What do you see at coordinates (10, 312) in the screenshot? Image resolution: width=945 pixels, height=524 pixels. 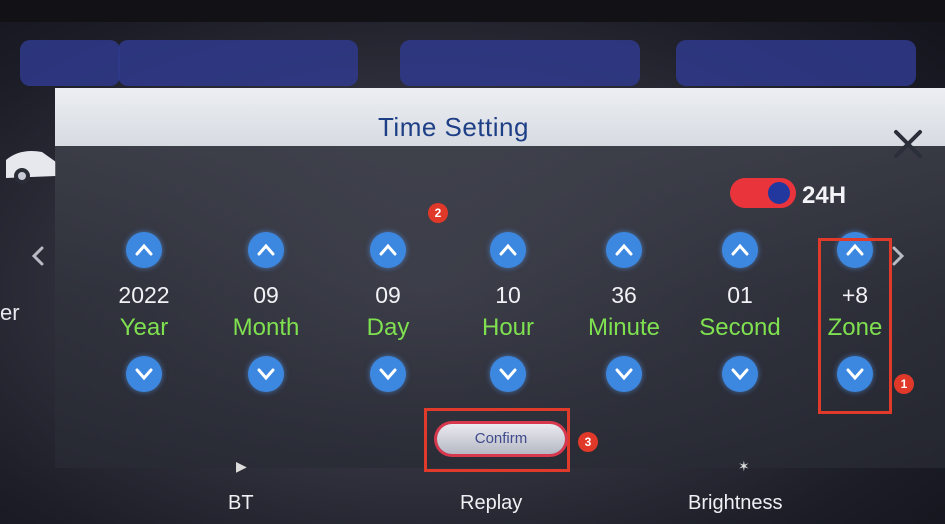 I see `background-partial-text: er` at bounding box center [10, 312].